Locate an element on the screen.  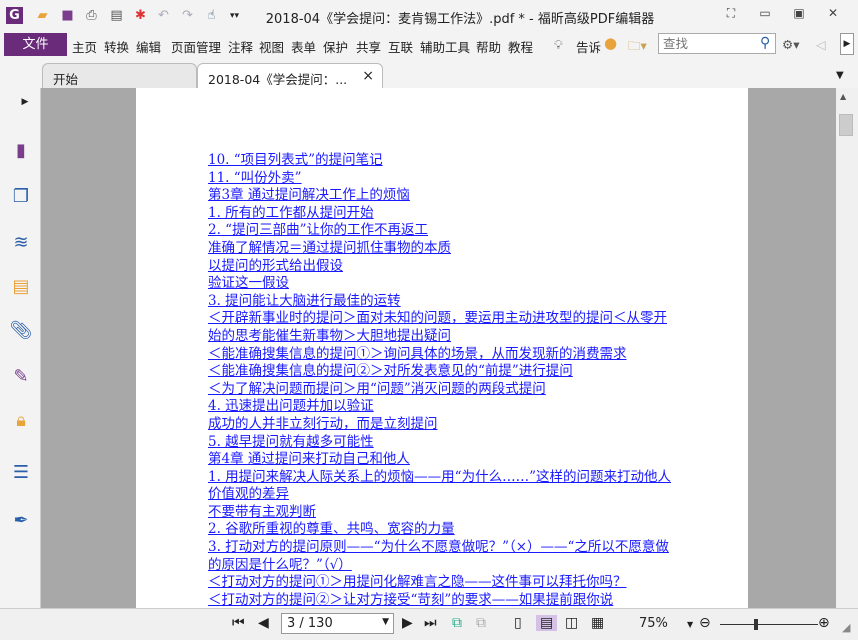
zoom-slider-handle is located at coordinates (756, 624).